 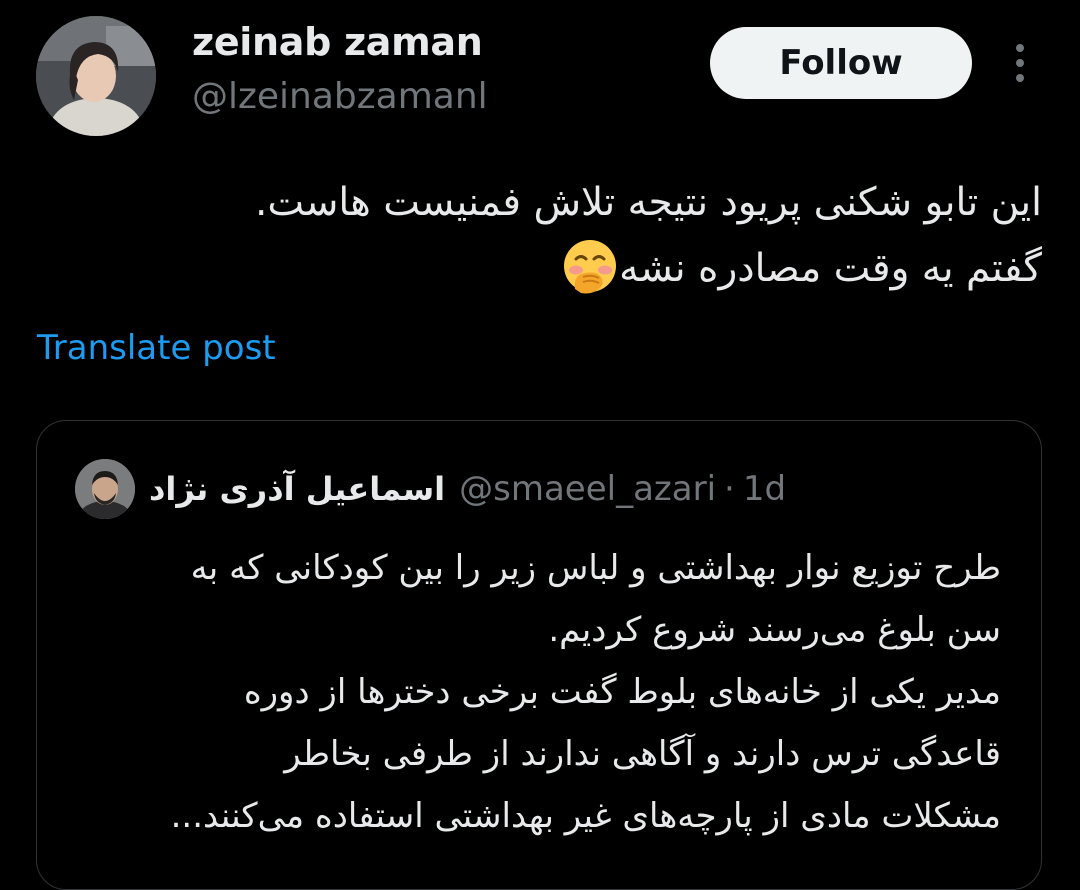 What do you see at coordinates (340, 96) in the screenshot?
I see `author-handle: @lzeinabzamanl` at bounding box center [340, 96].